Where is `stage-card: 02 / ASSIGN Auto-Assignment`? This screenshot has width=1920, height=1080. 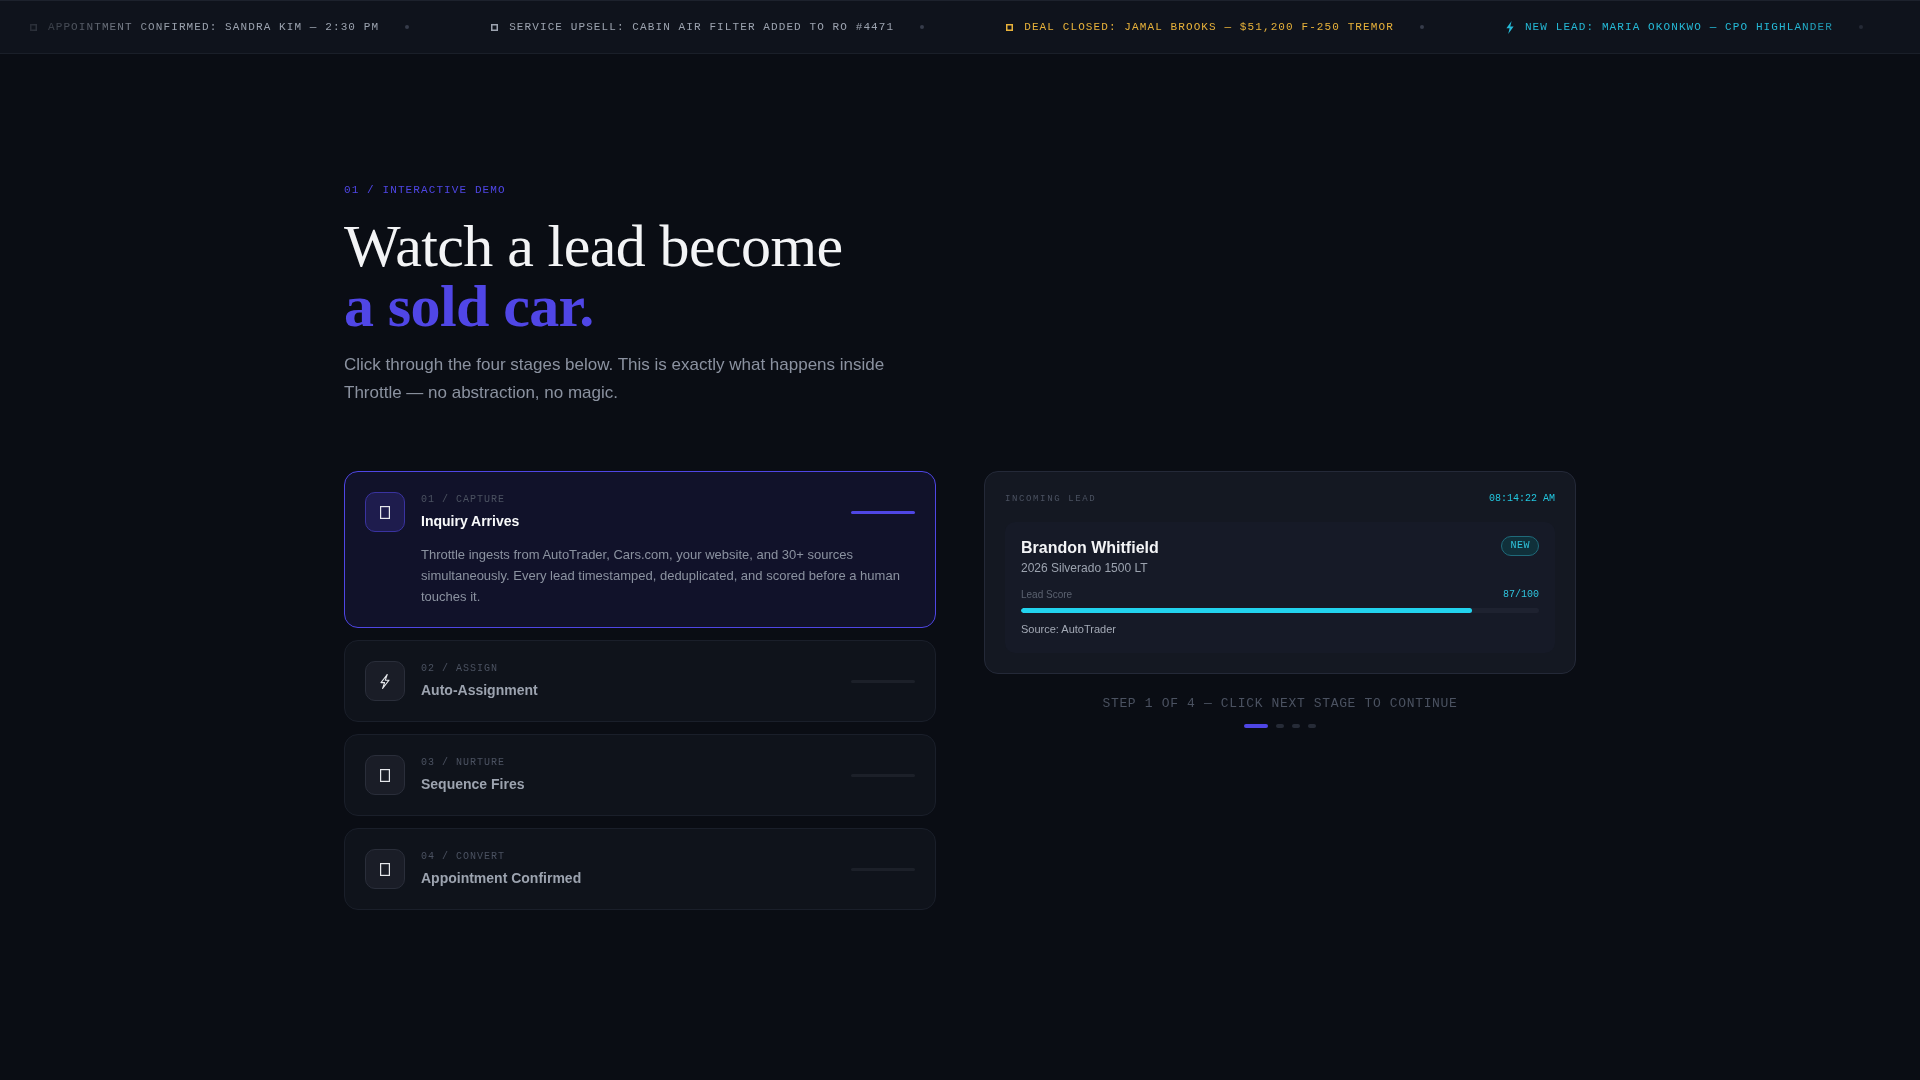 stage-card: 02 / ASSIGN Auto-Assignment is located at coordinates (640, 681).